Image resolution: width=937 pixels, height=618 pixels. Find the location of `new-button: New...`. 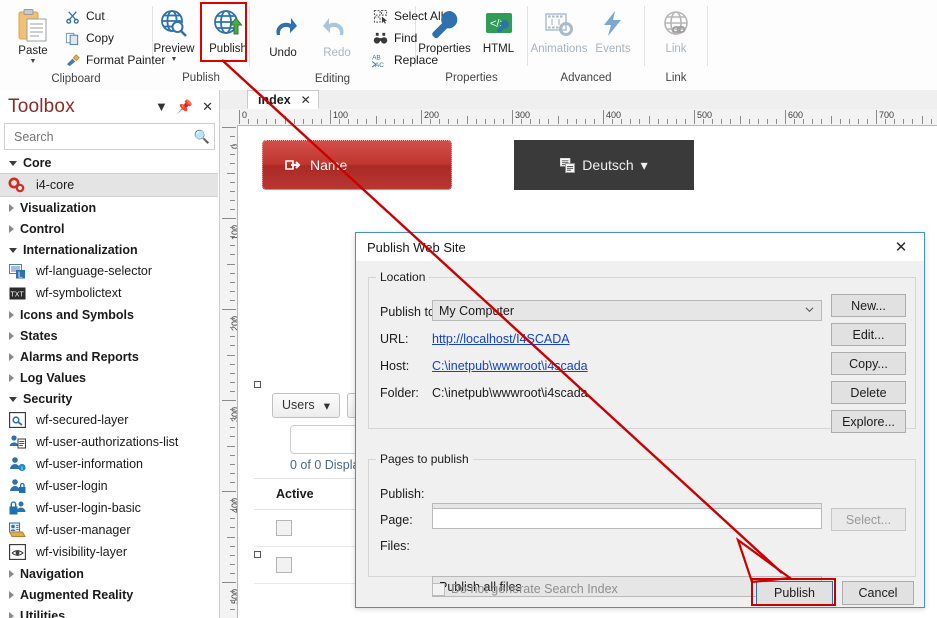

new-button: New... is located at coordinates (868, 305).